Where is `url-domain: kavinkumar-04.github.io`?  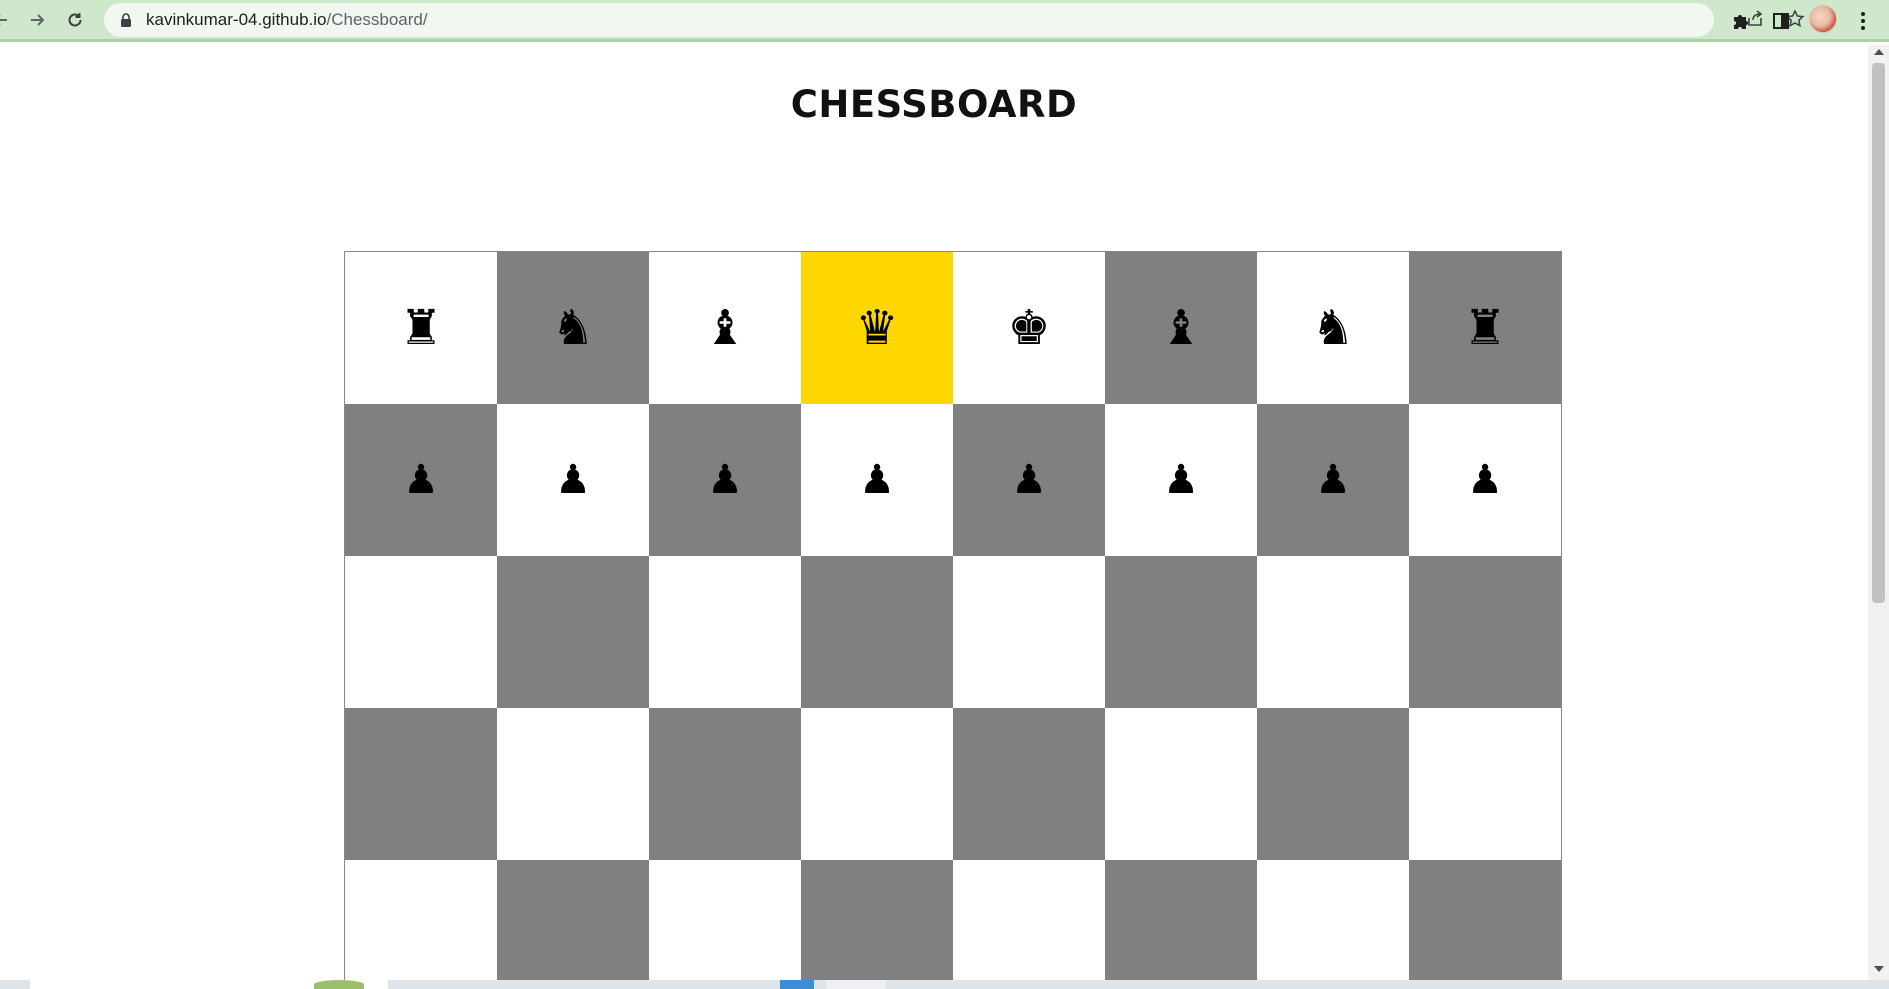
url-domain: kavinkumar-04.github.io is located at coordinates (236, 19).